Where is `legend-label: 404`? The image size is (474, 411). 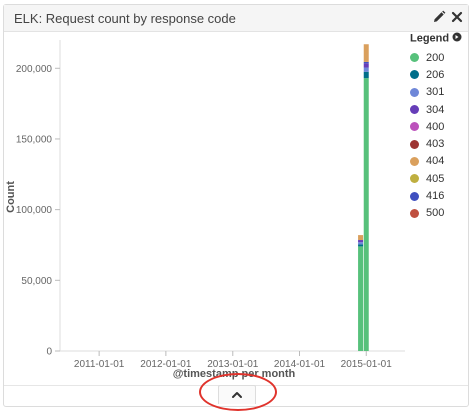 legend-label: 404 is located at coordinates (435, 161).